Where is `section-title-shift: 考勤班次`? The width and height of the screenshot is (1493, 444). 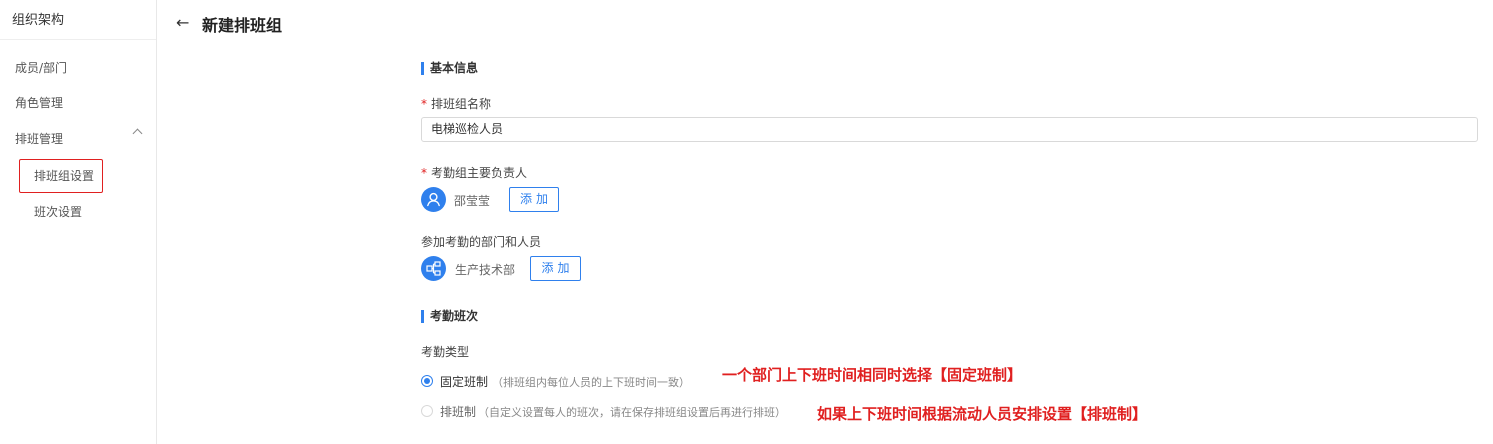 section-title-shift: 考勤班次 is located at coordinates (449, 316).